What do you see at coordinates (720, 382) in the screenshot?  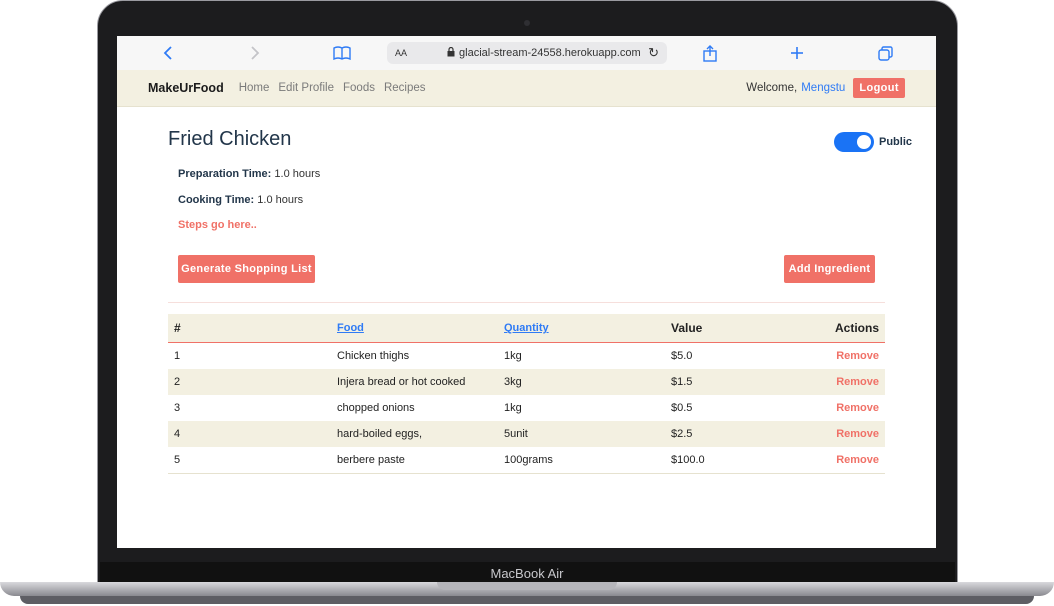 I see `row-value: $1.5` at bounding box center [720, 382].